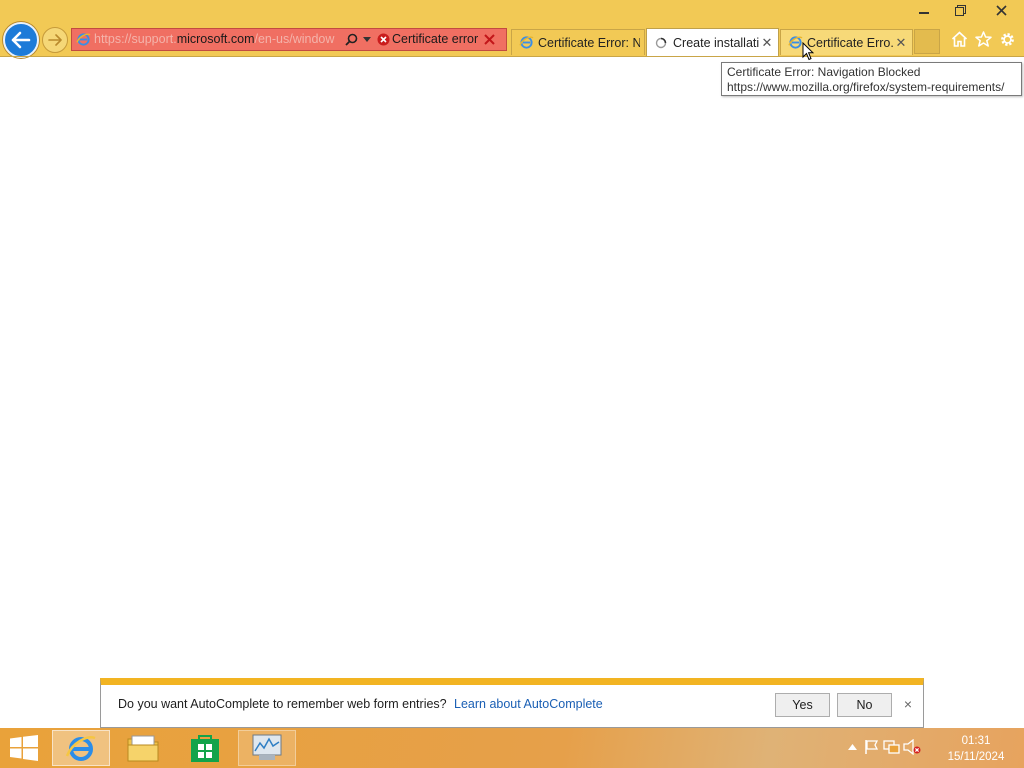  I want to click on gear-icon, so click(1007, 39).